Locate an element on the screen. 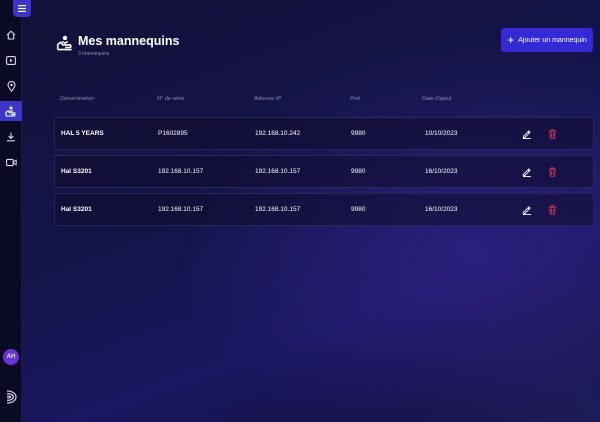 The image size is (600, 422). video-camera-icon is located at coordinates (11, 162).